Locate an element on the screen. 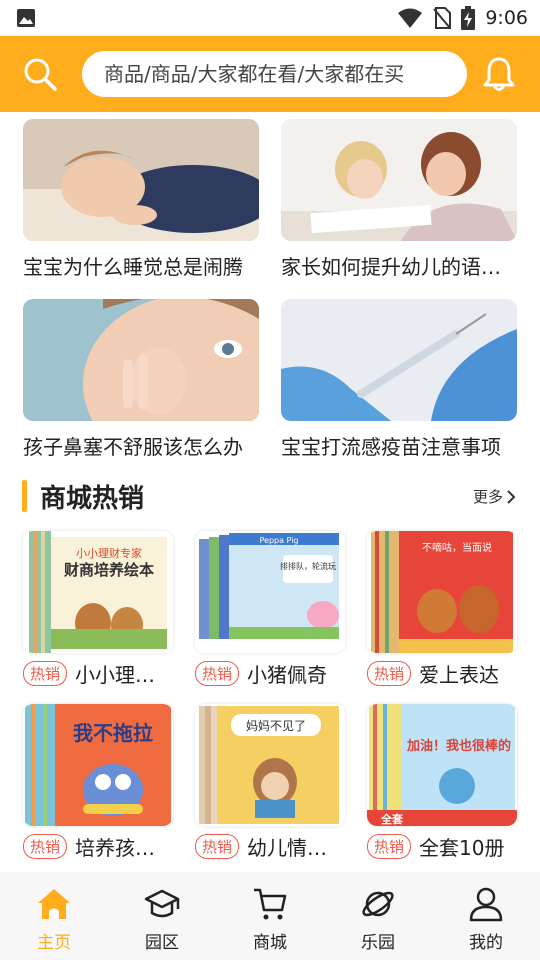 This screenshot has height=960, width=540. clock: 9:06 is located at coordinates (506, 18).